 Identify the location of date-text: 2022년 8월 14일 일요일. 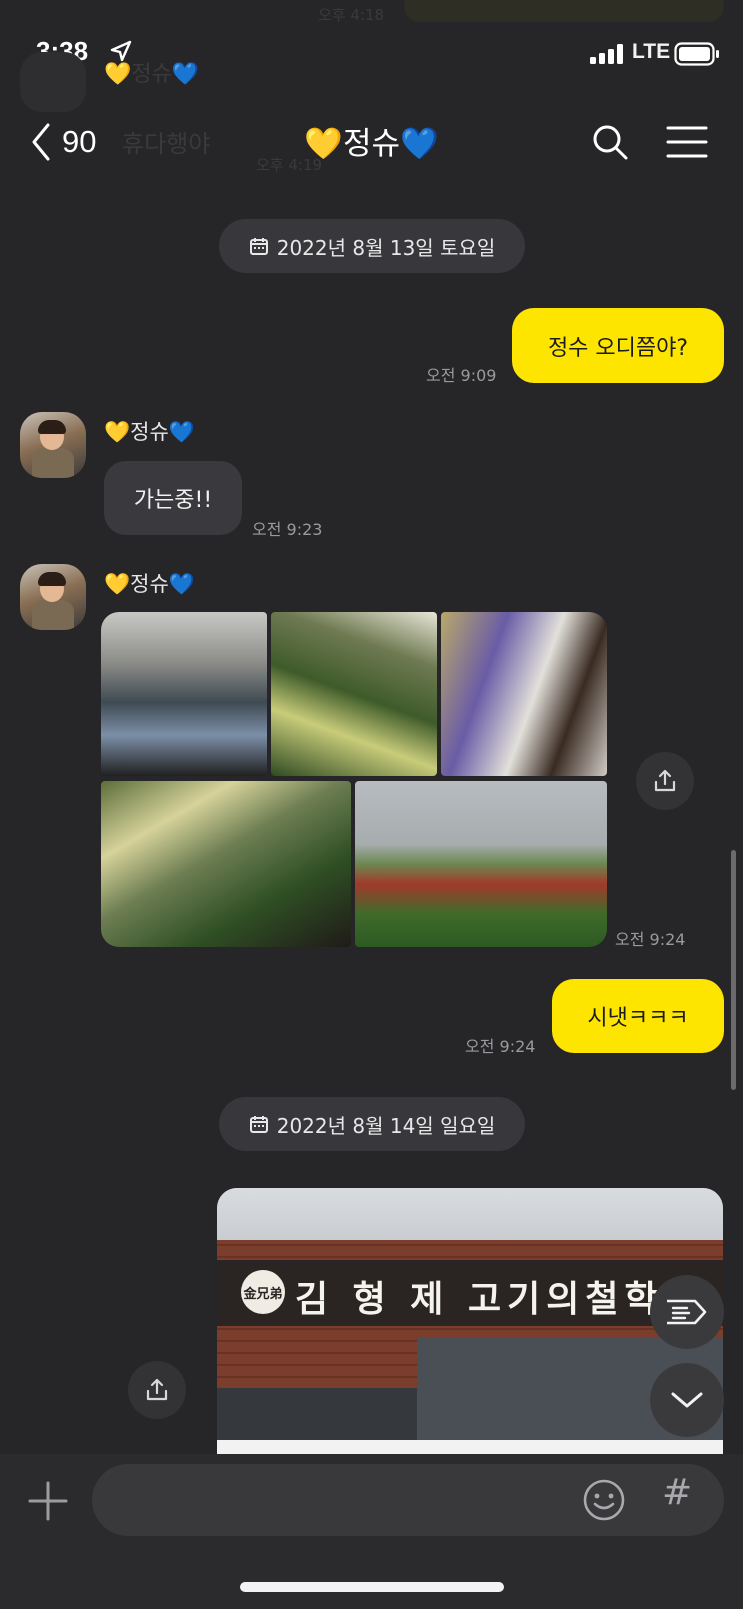
(386, 1125).